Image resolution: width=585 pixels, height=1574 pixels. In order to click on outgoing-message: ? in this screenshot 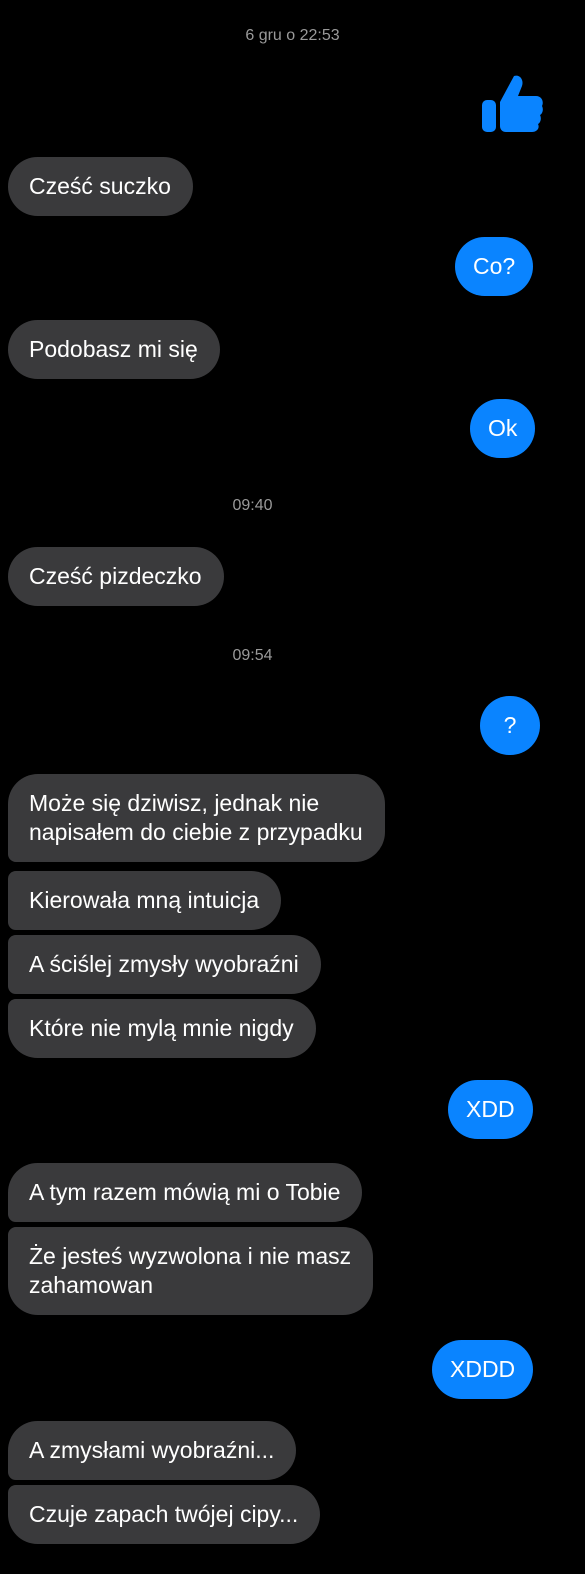, I will do `click(510, 725)`.